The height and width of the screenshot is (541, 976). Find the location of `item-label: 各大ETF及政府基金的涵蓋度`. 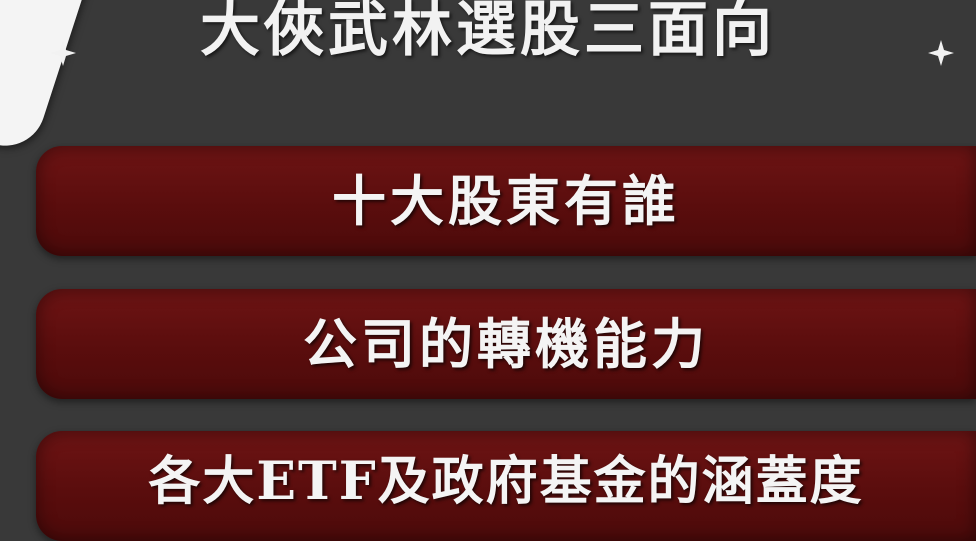

item-label: 各大ETF及政府基金的涵蓋度 is located at coordinates (506, 481).